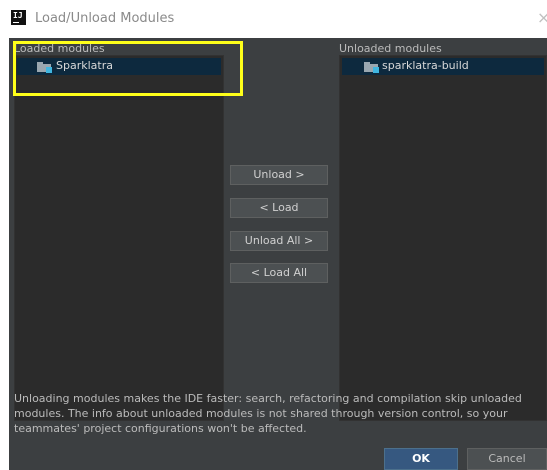 The height and width of the screenshot is (470, 547). Describe the element at coordinates (279, 241) in the screenshot. I see `unload-all-button: Unload All >` at that location.